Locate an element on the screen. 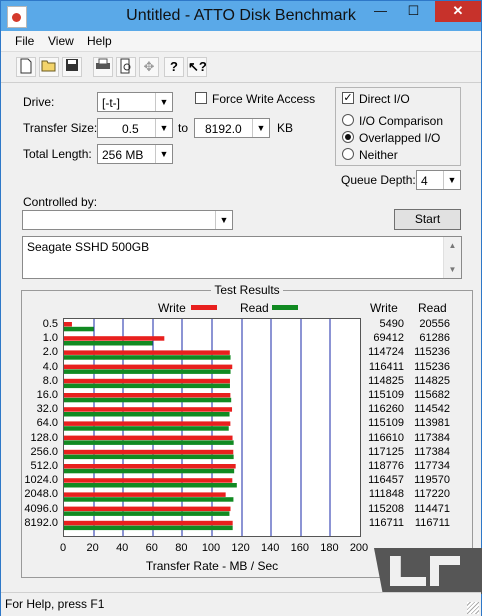  x-tick-label: 40 is located at coordinates (122, 548).